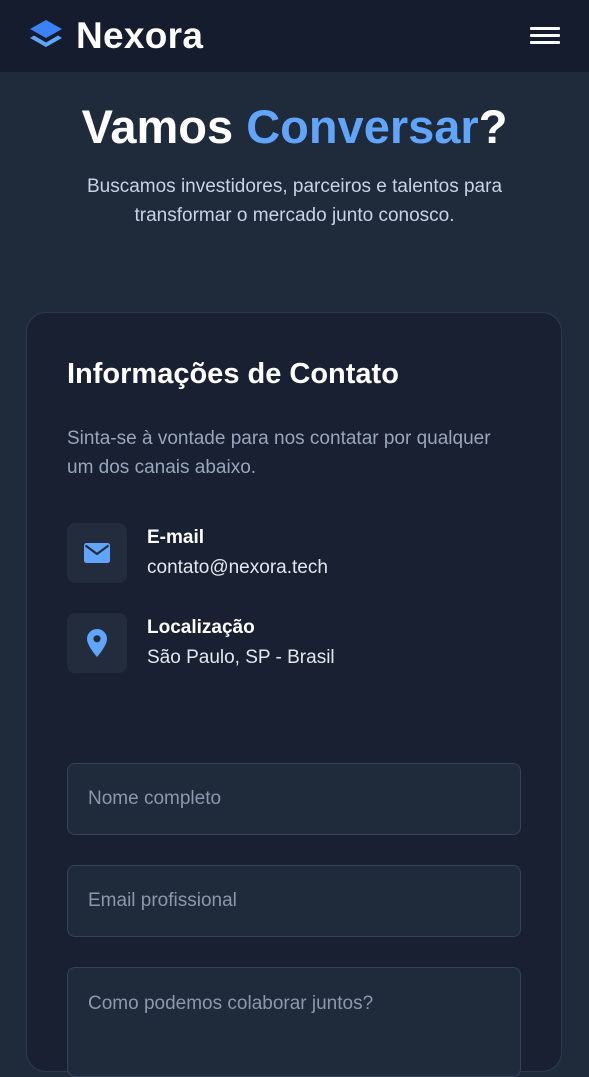 The width and height of the screenshot is (589, 1077). Describe the element at coordinates (176, 537) in the screenshot. I see `contact-item-label: E-mail` at that location.